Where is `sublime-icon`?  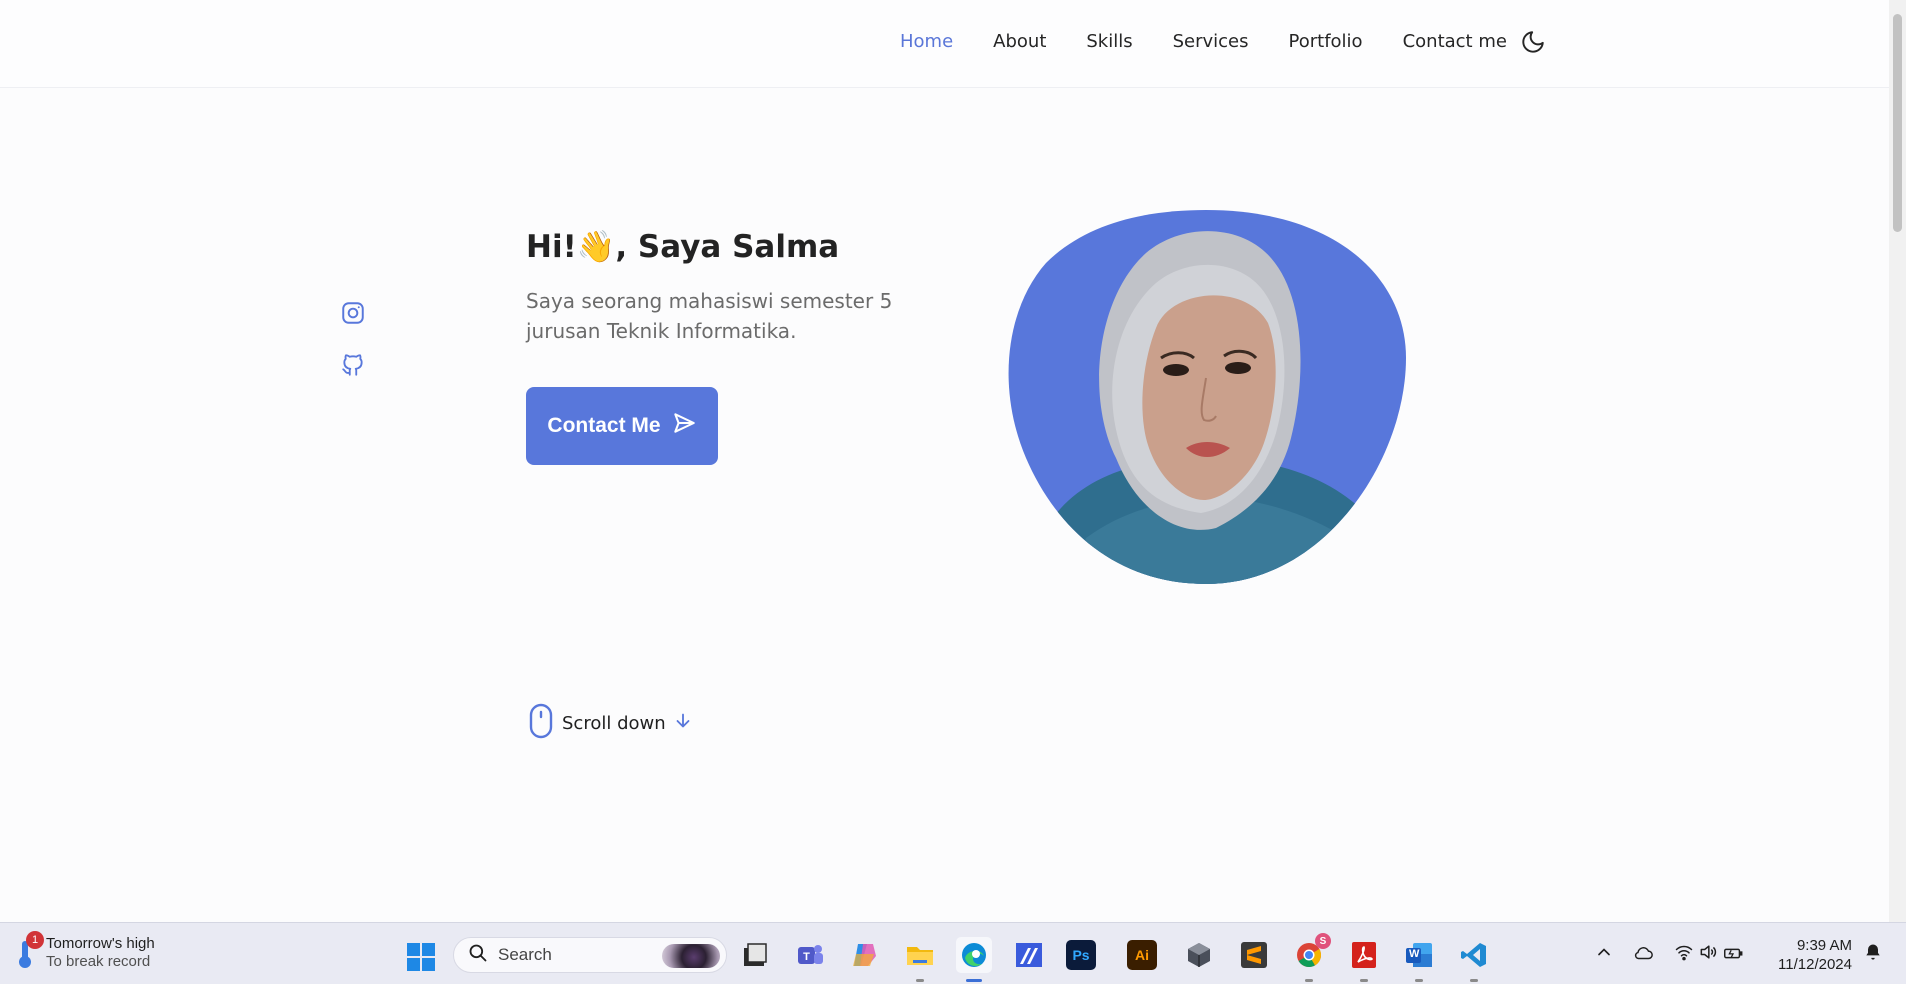 sublime-icon is located at coordinates (1254, 955).